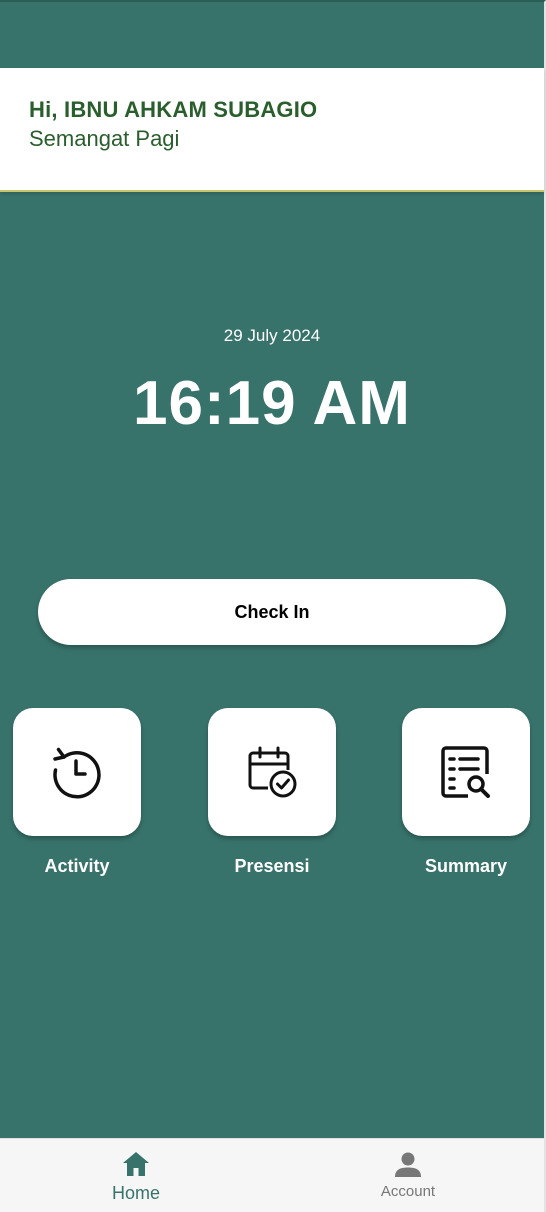  Describe the element at coordinates (173, 109) in the screenshot. I see `greeting-text: Hi, IBNU AHKAM SUBAGIO` at that location.